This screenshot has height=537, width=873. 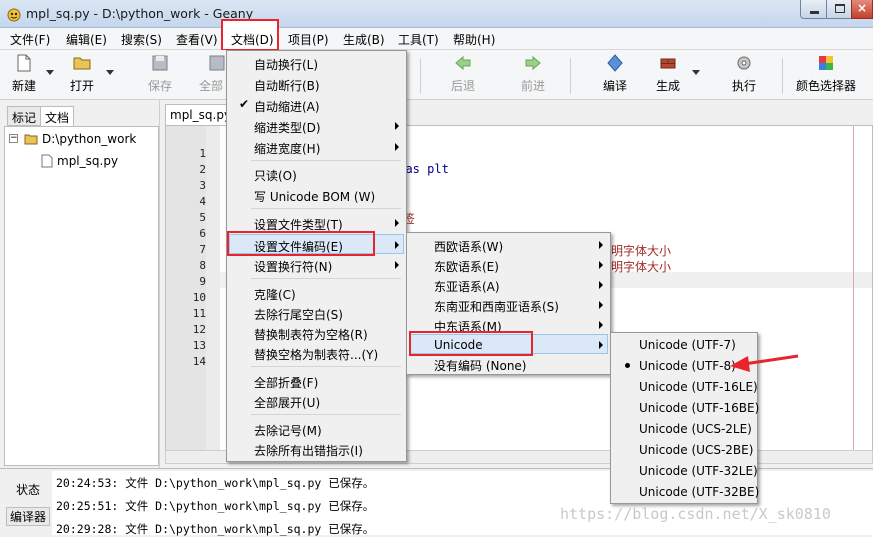 I want to click on maximize-button, so click(x=839, y=9).